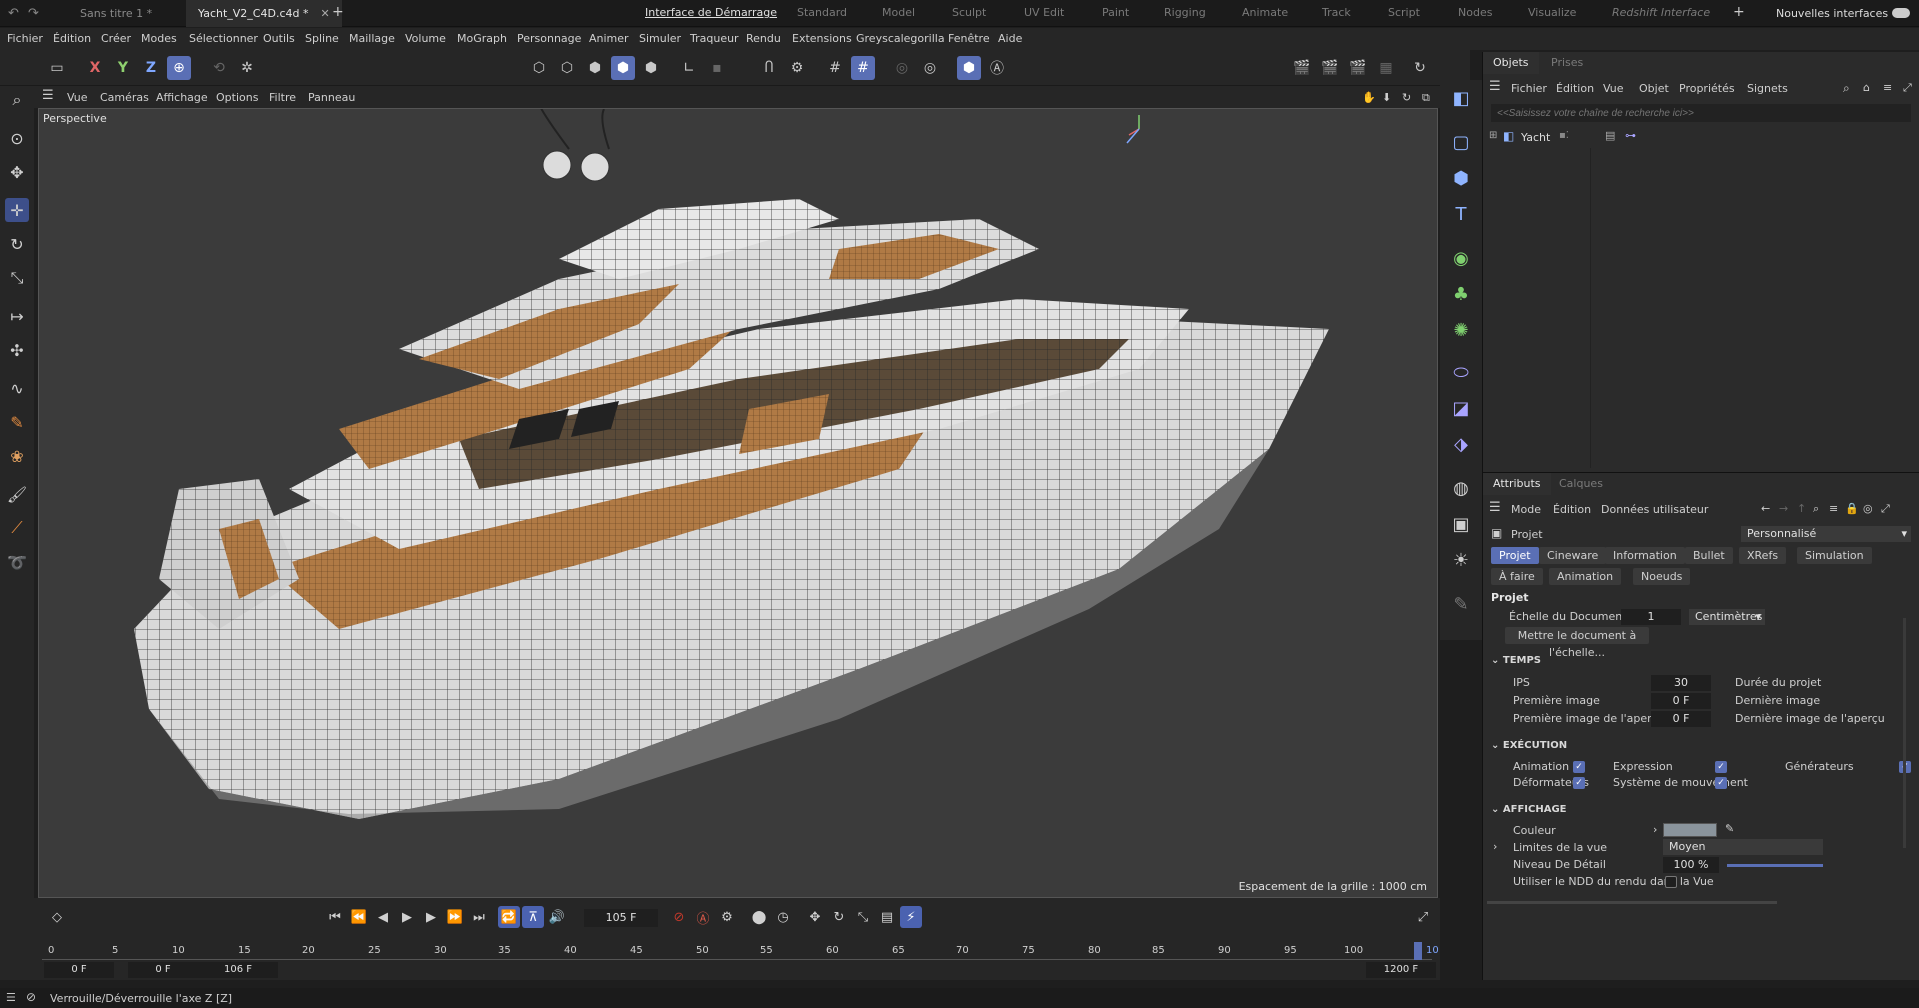 Image resolution: width=1919 pixels, height=1008 pixels. What do you see at coordinates (338, 12) in the screenshot?
I see `add-tab-button: +` at bounding box center [338, 12].